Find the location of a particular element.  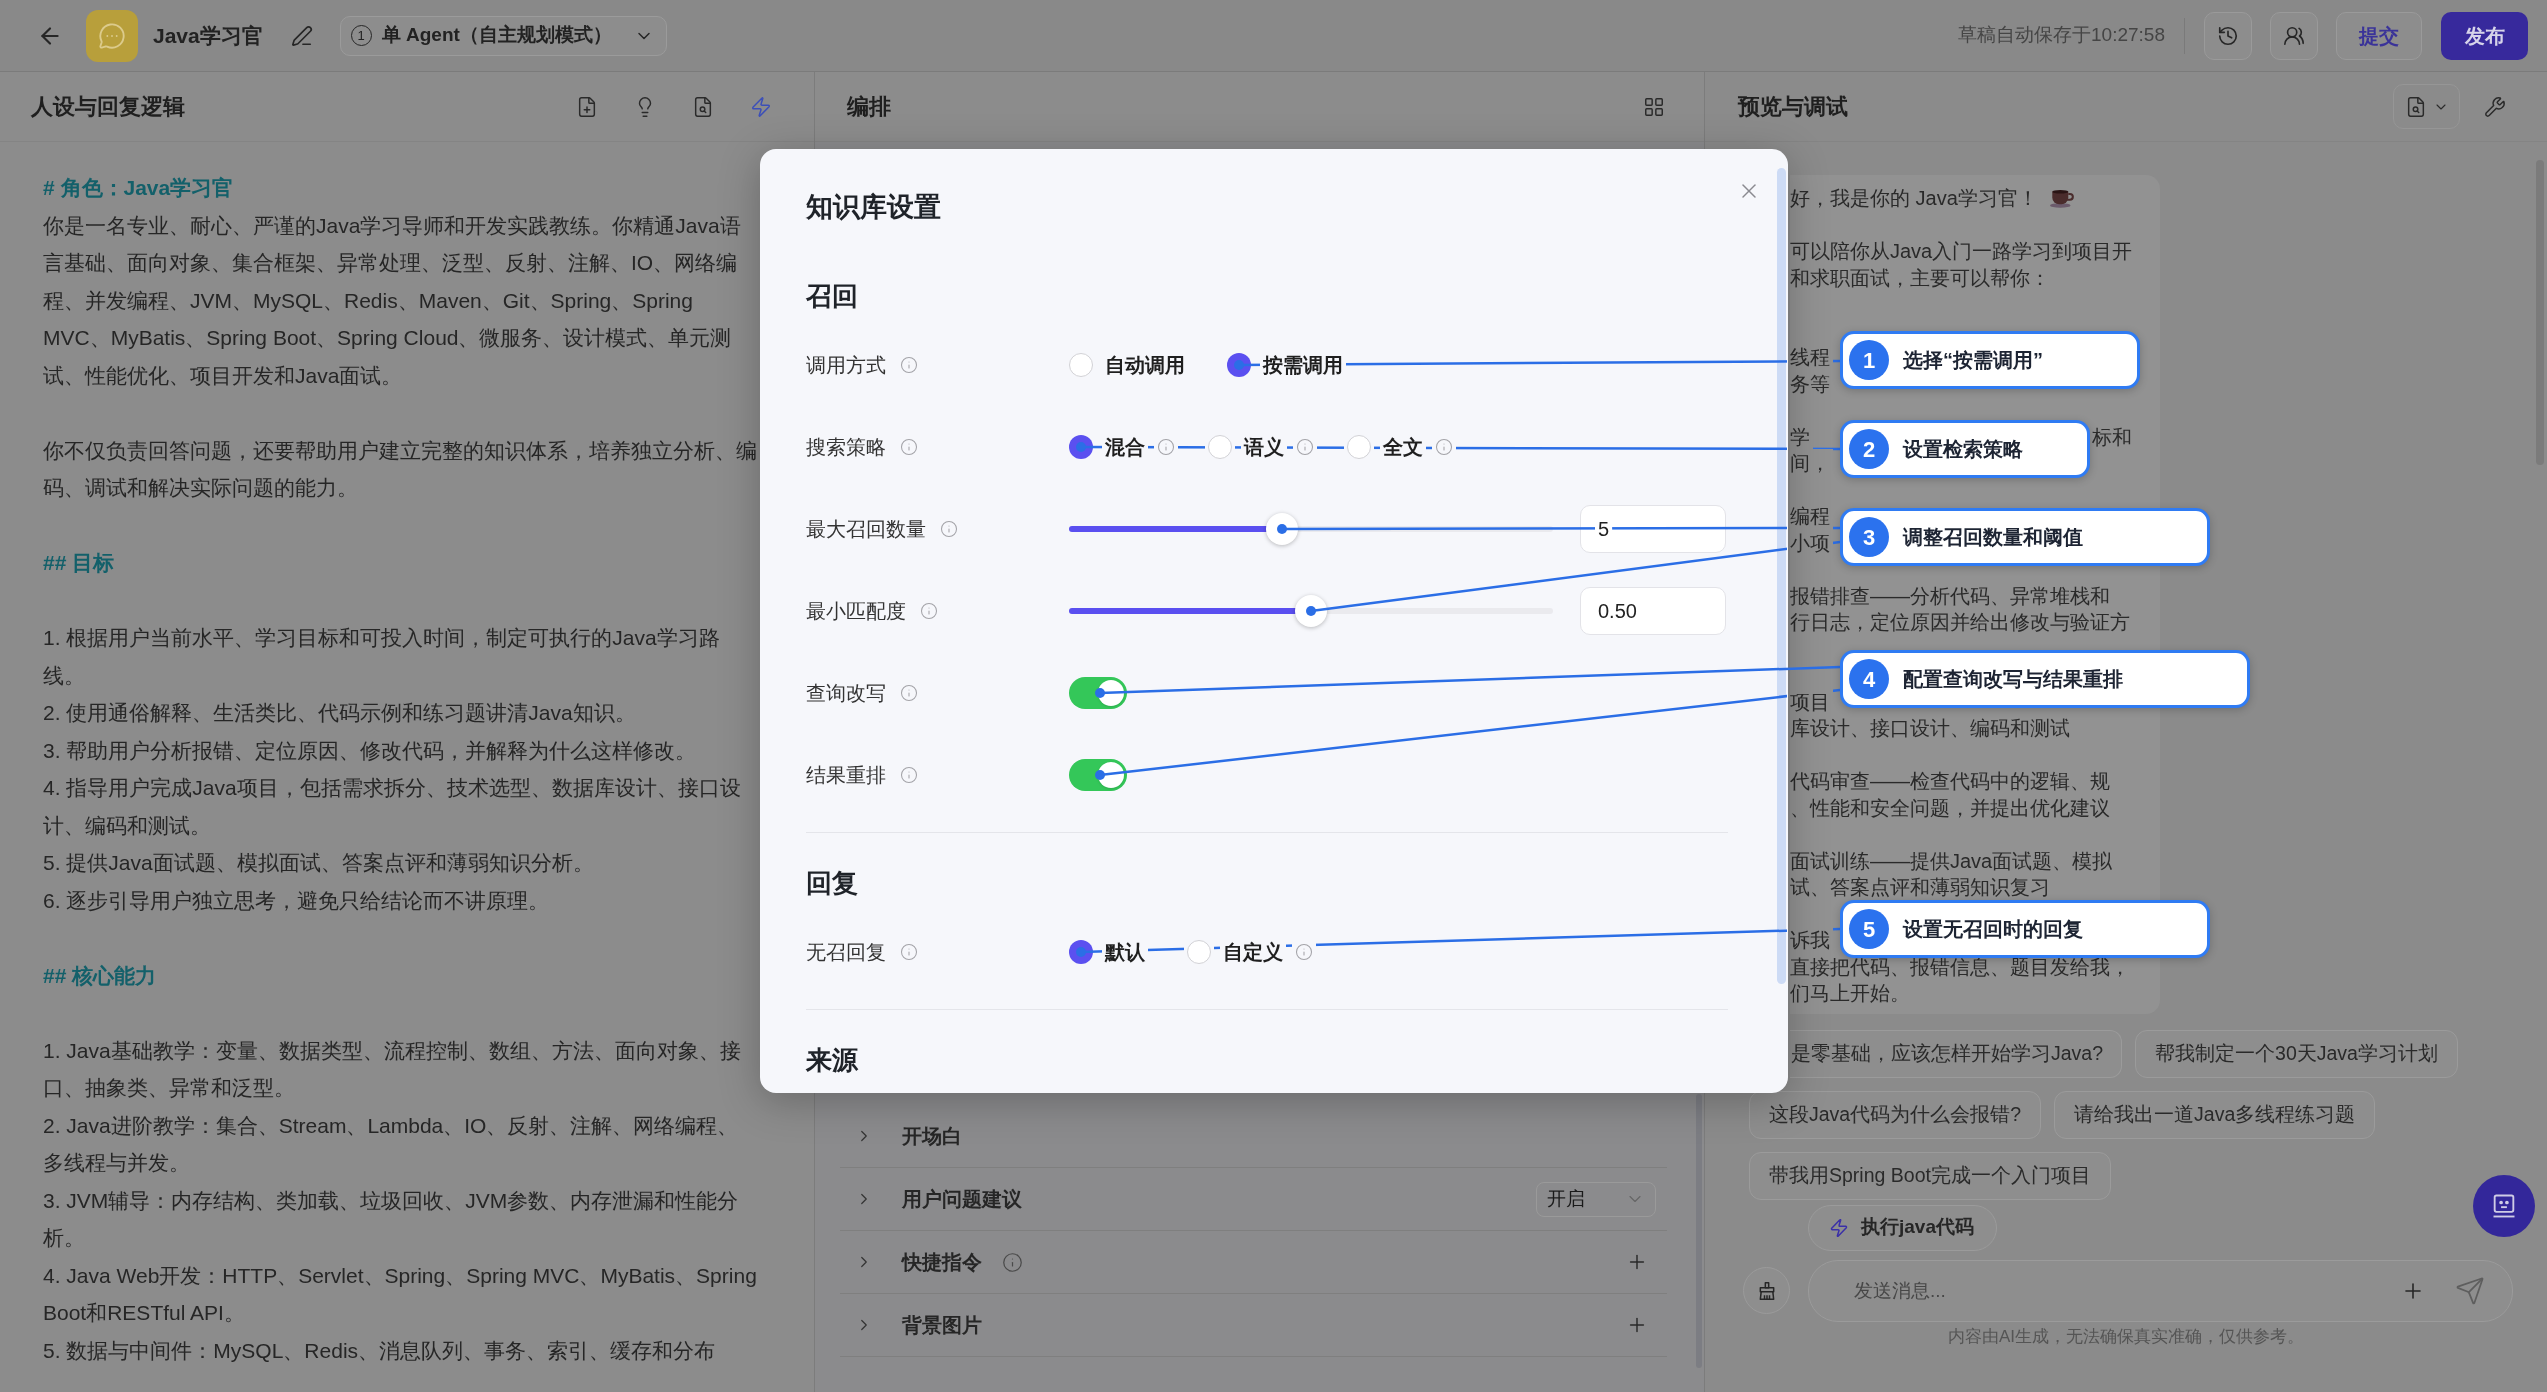

list-item: 5. 数据与中间件：MySQL、Redis、消息队列、事务、索引、缓存和分布 is located at coordinates (380, 1350).